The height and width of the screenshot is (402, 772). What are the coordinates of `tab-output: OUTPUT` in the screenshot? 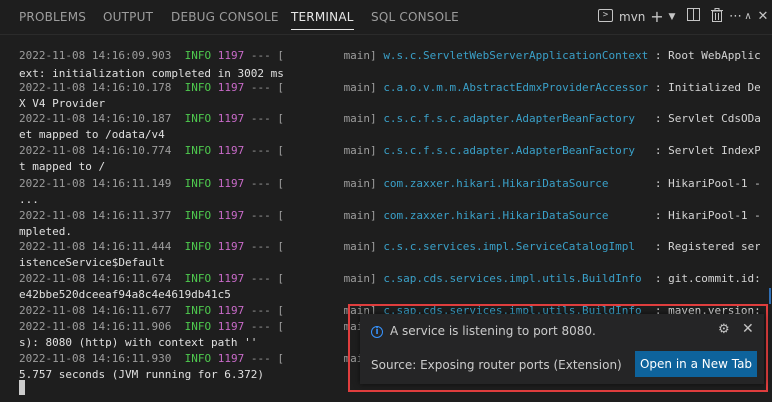 It's located at (128, 17).